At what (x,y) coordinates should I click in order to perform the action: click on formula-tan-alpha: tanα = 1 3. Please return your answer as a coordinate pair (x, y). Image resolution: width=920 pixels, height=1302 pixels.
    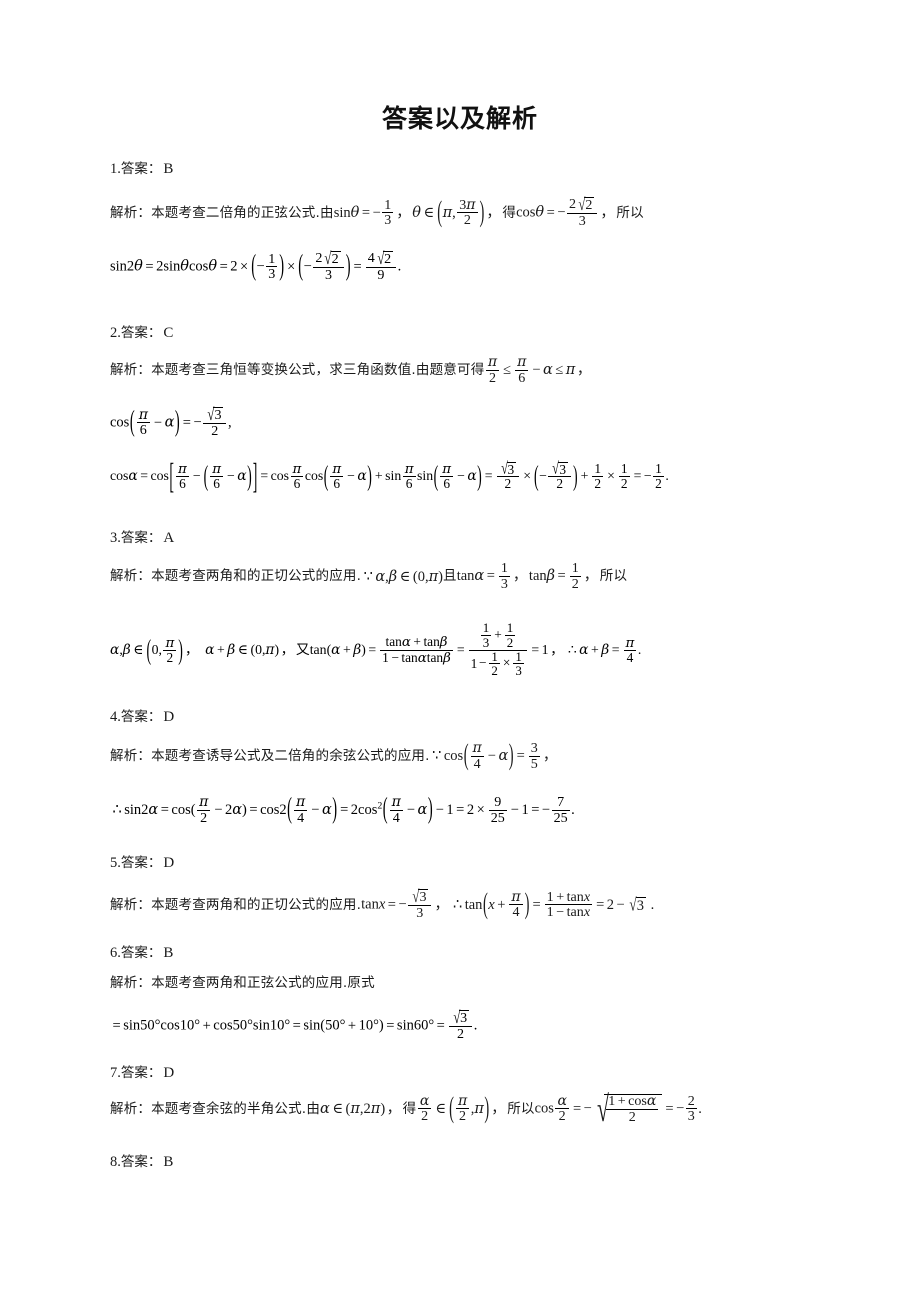
    Looking at the image, I should click on (483, 576).